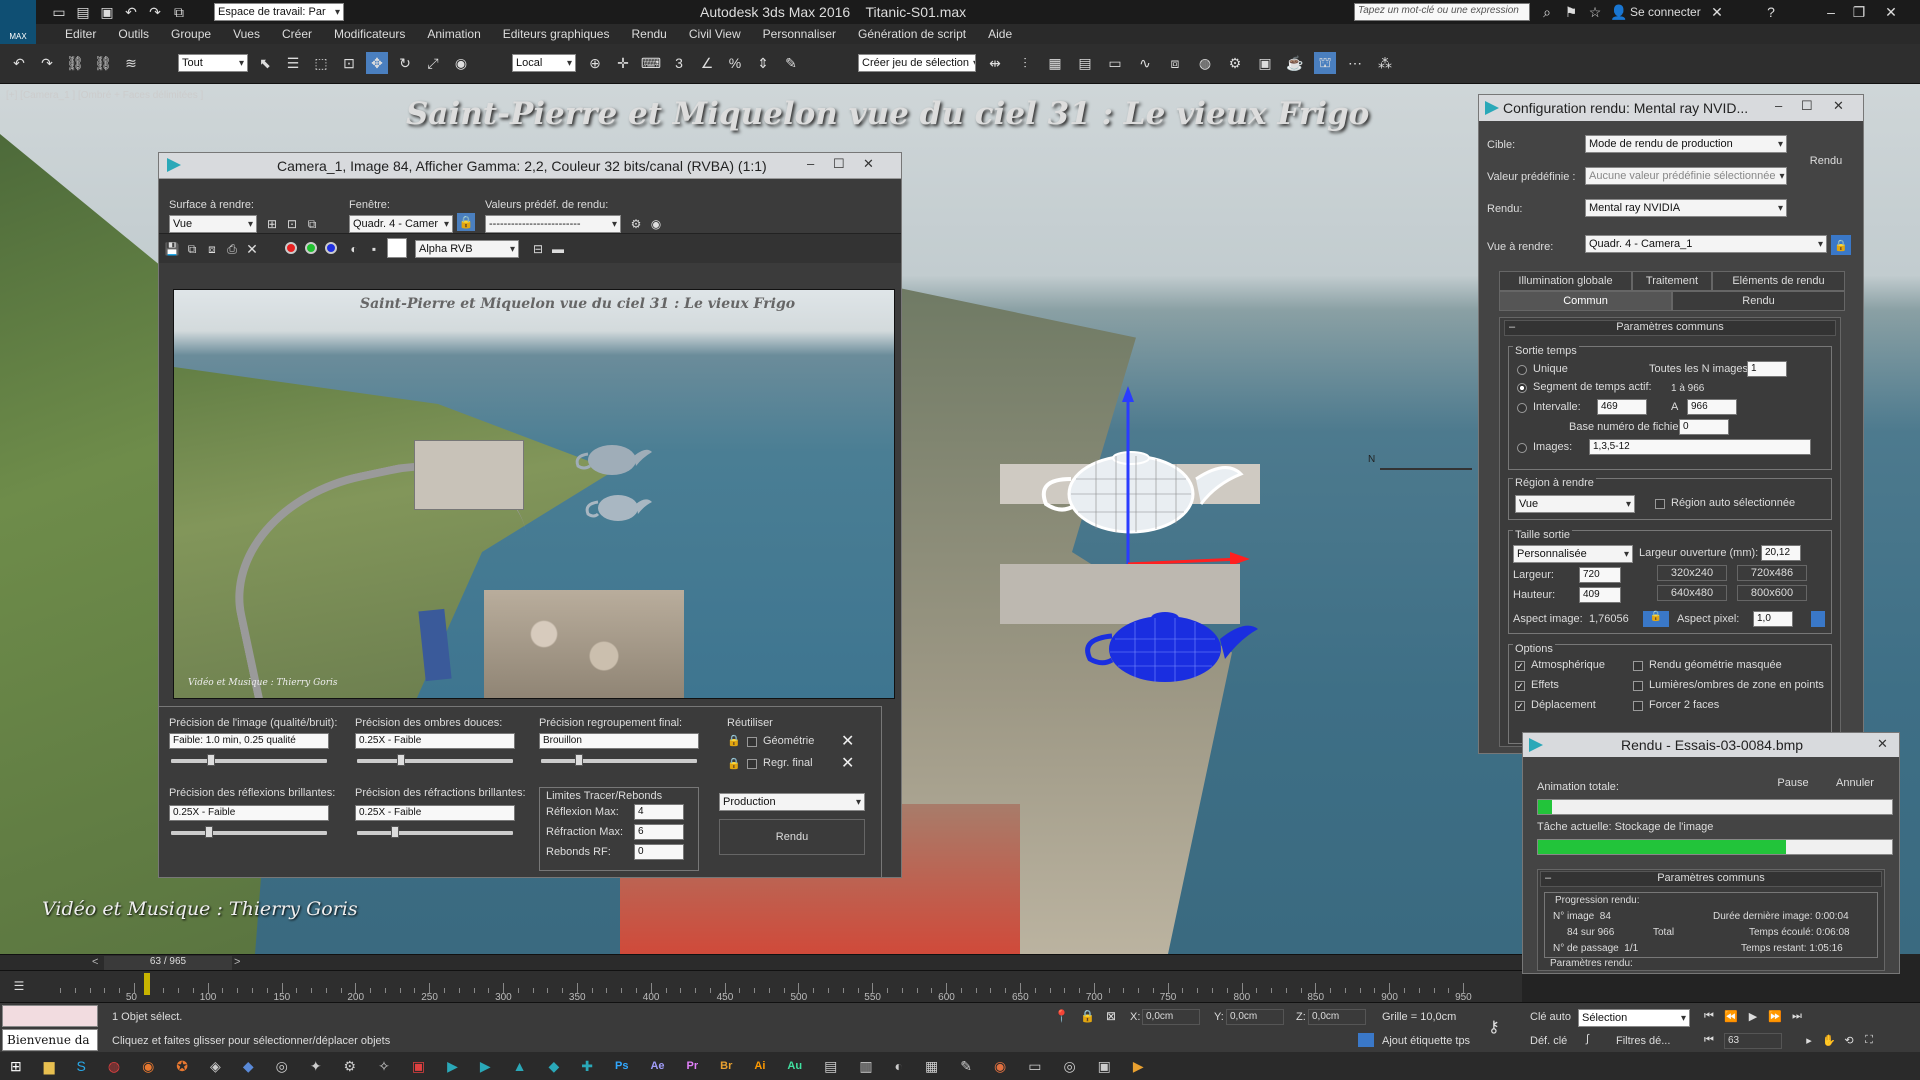 The height and width of the screenshot is (1080, 1920). What do you see at coordinates (1686, 144) in the screenshot?
I see `target-dropdown: Mode de rendu de production` at bounding box center [1686, 144].